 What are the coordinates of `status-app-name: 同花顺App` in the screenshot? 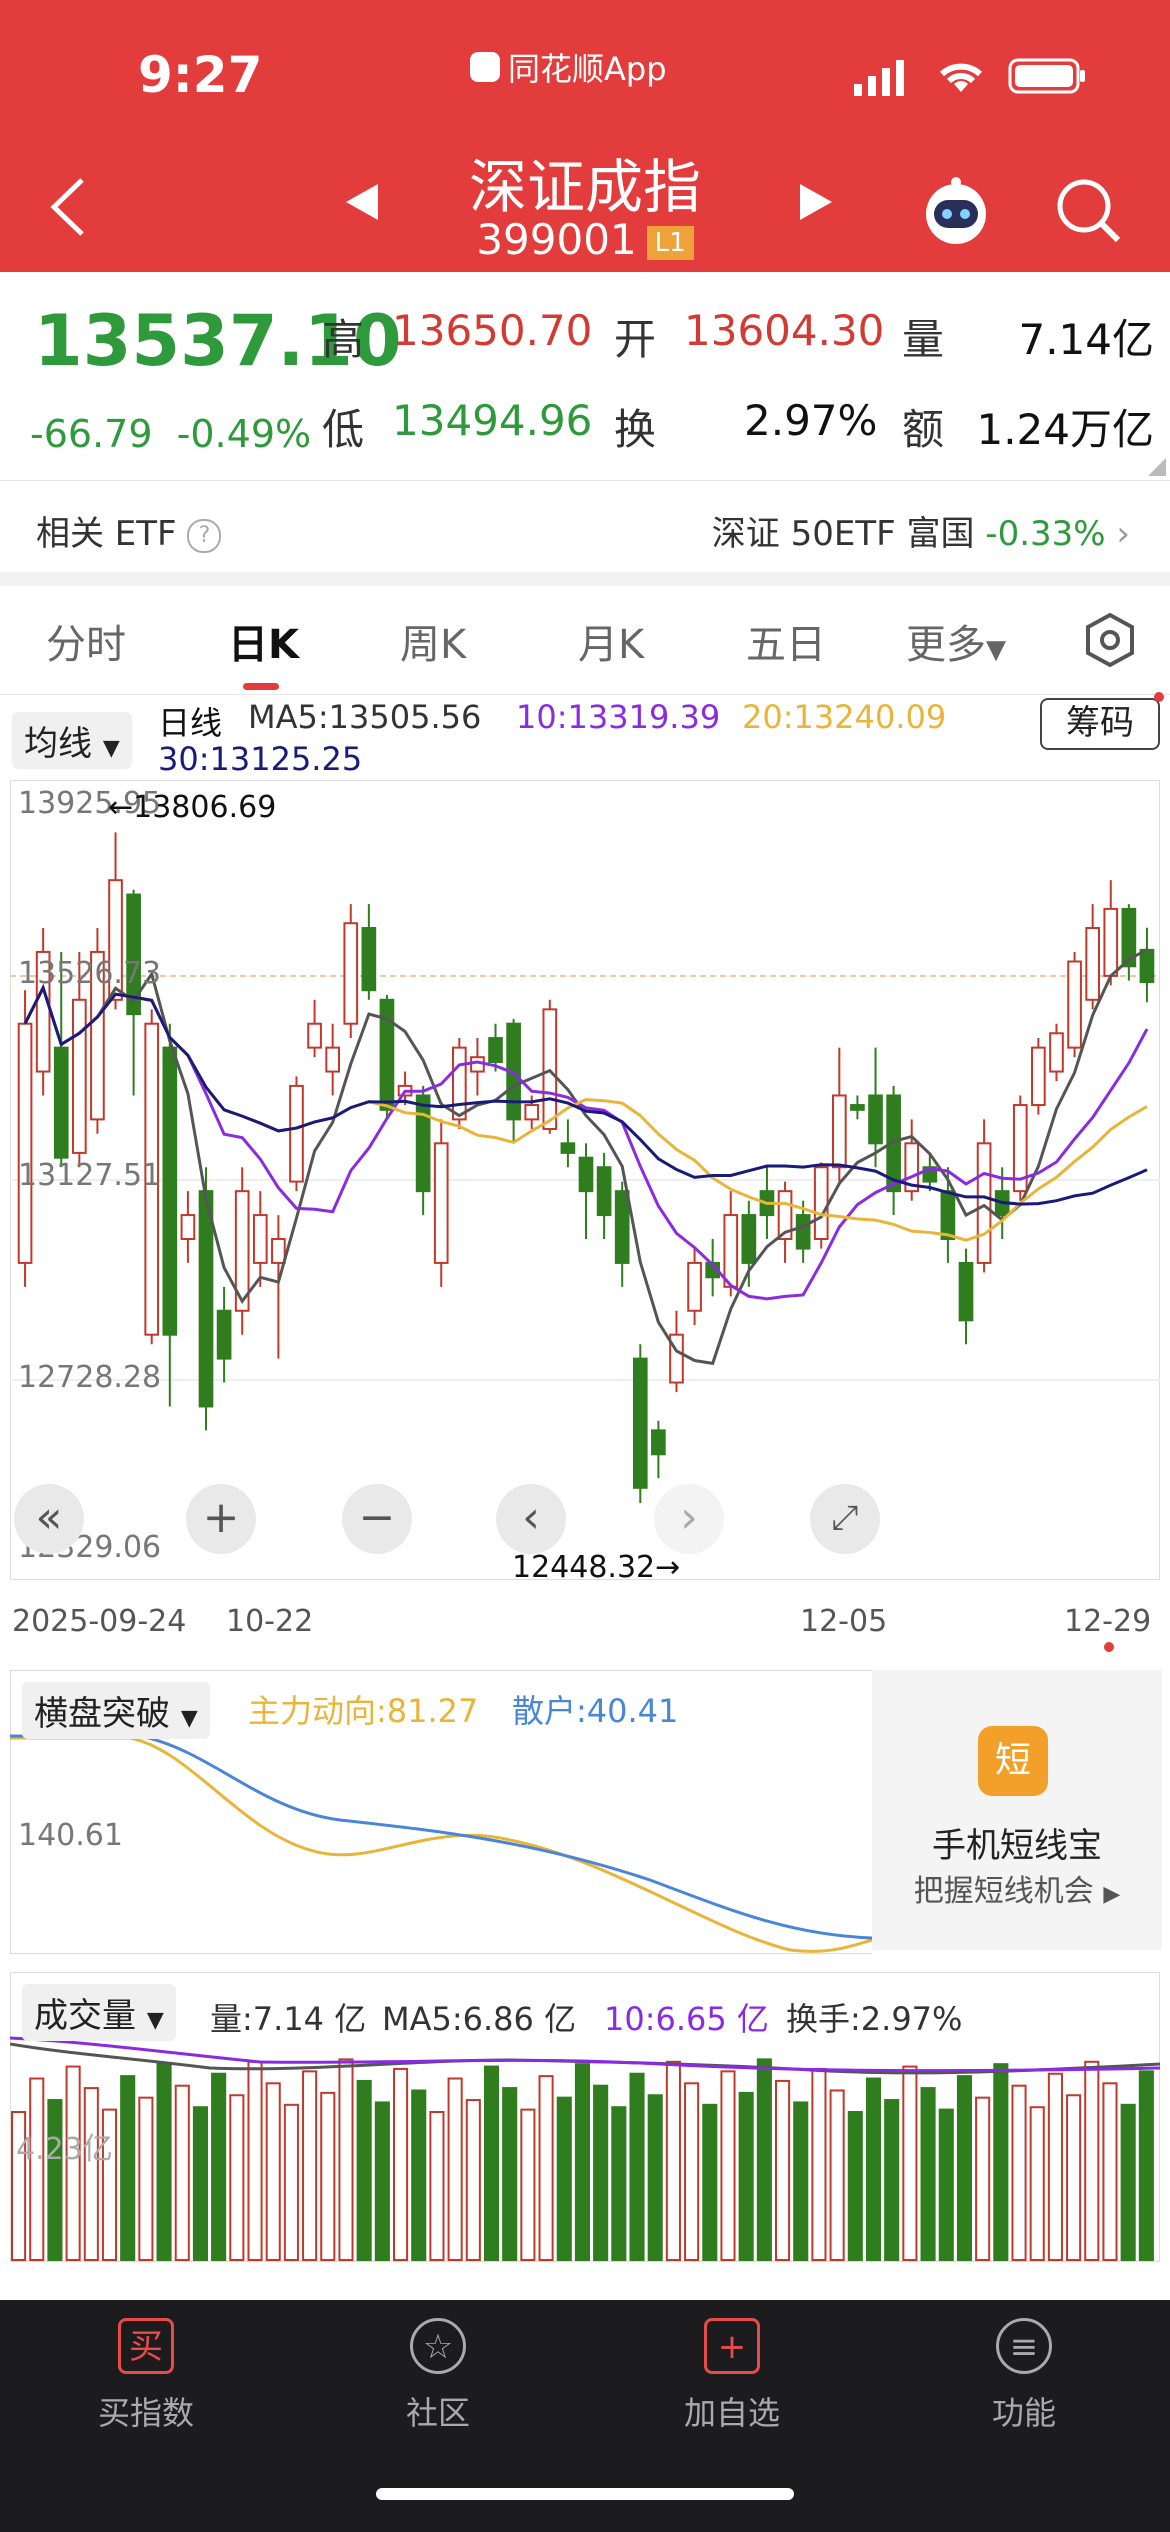 It's located at (568, 67).